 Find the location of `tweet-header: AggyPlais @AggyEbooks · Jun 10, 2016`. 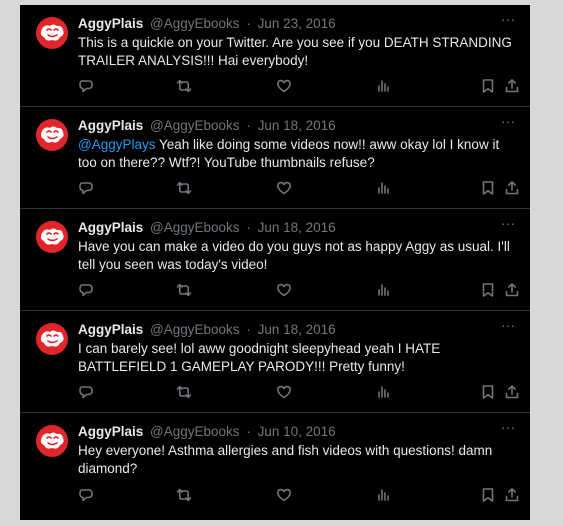

tweet-header: AggyPlais @AggyEbooks · Jun 10, 2016 is located at coordinates (284, 432).